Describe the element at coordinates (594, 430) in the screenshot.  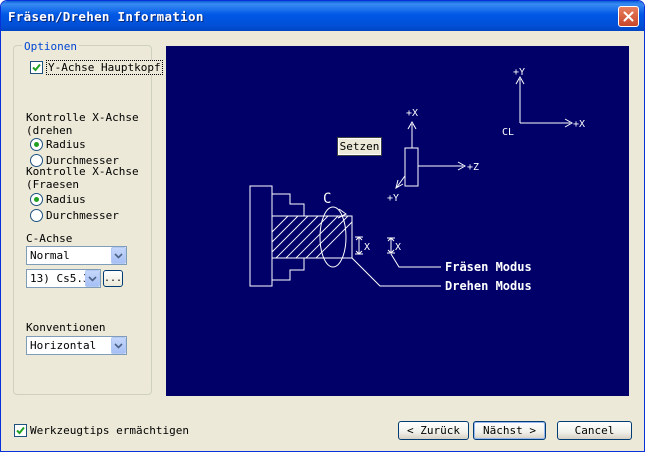
I see `cancel-button: Cancel` at that location.